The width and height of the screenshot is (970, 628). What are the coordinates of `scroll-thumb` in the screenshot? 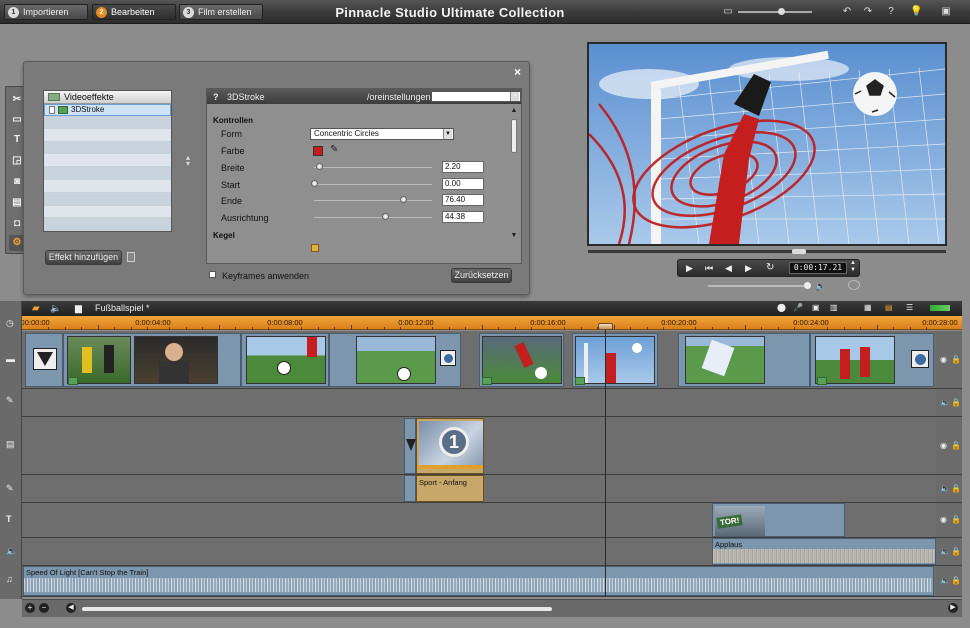 It's located at (514, 136).